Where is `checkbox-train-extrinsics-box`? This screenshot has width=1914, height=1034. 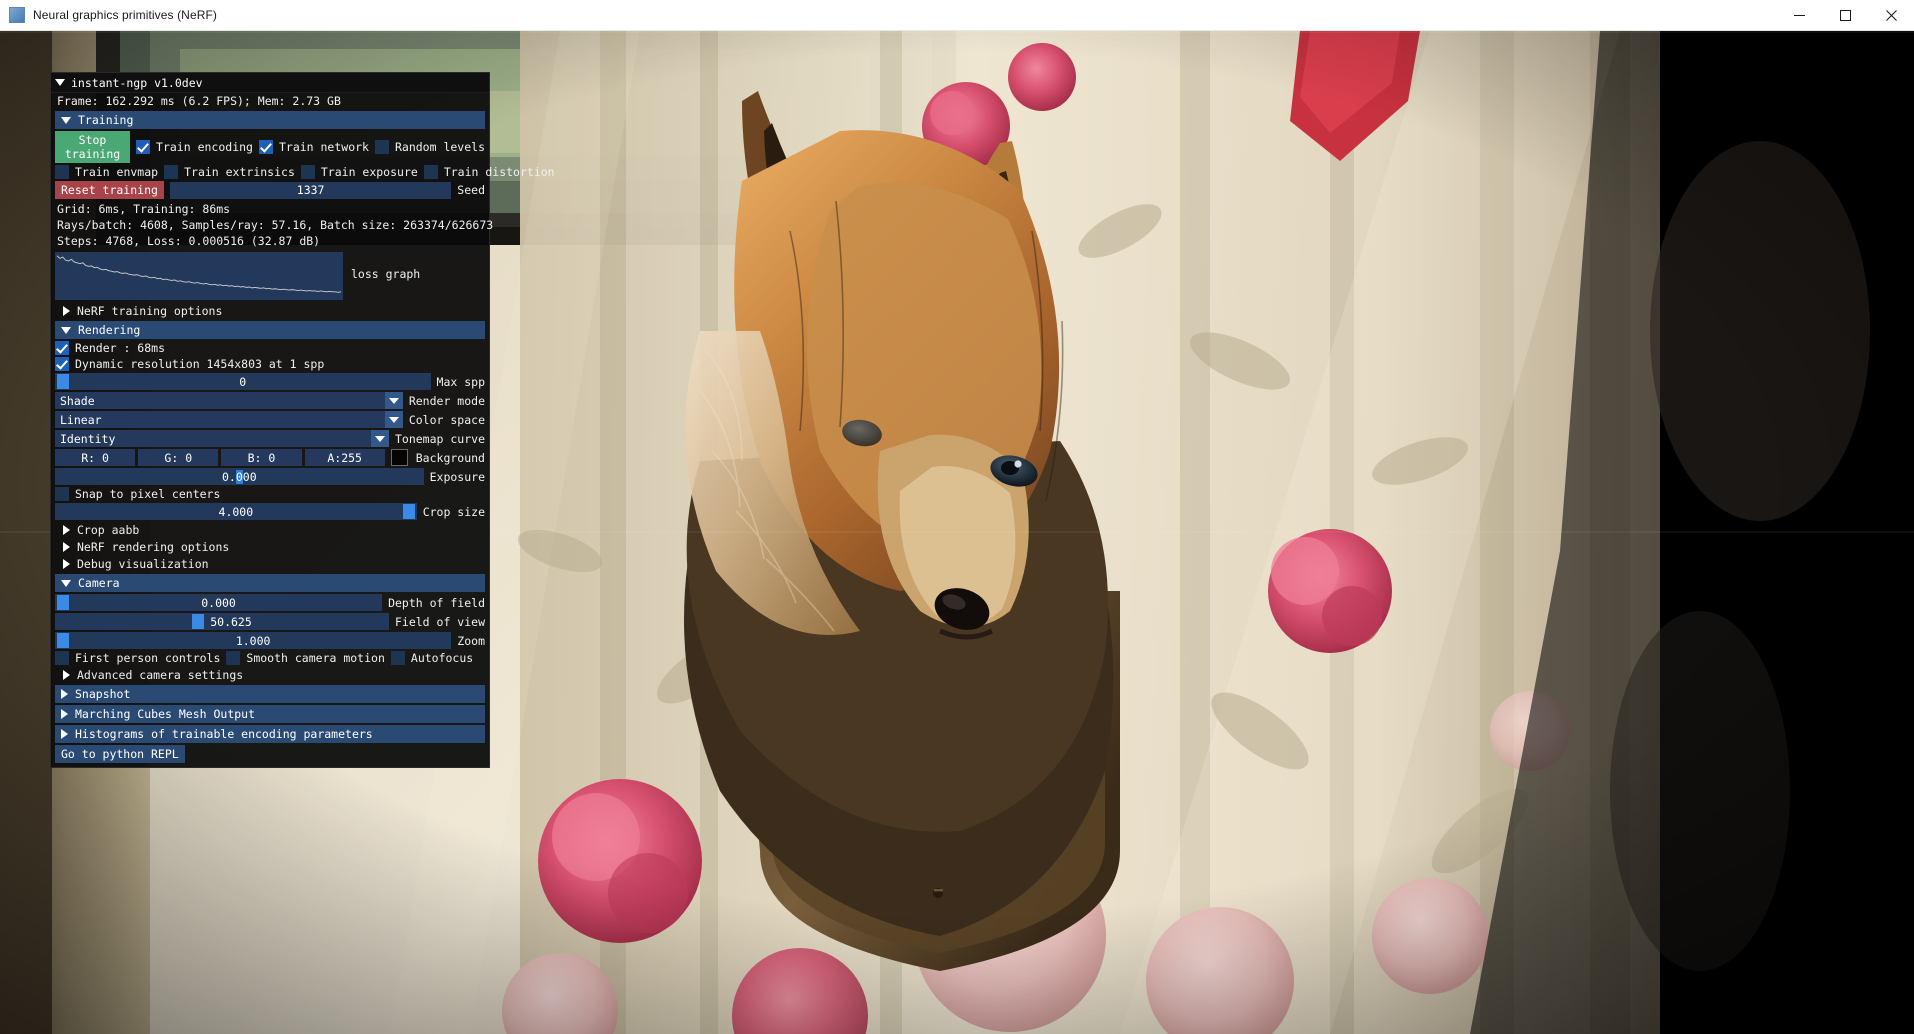
checkbox-train-extrinsics-box is located at coordinates (171, 172).